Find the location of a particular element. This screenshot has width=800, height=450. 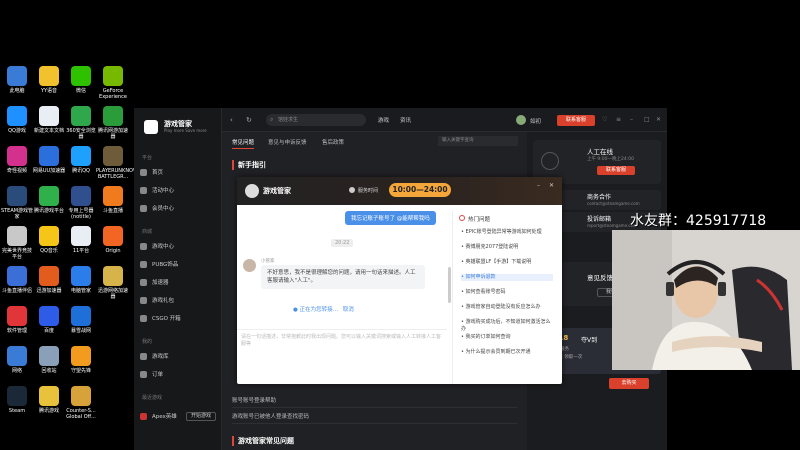

tab-faq: 常见问题 is located at coordinates (243, 143).